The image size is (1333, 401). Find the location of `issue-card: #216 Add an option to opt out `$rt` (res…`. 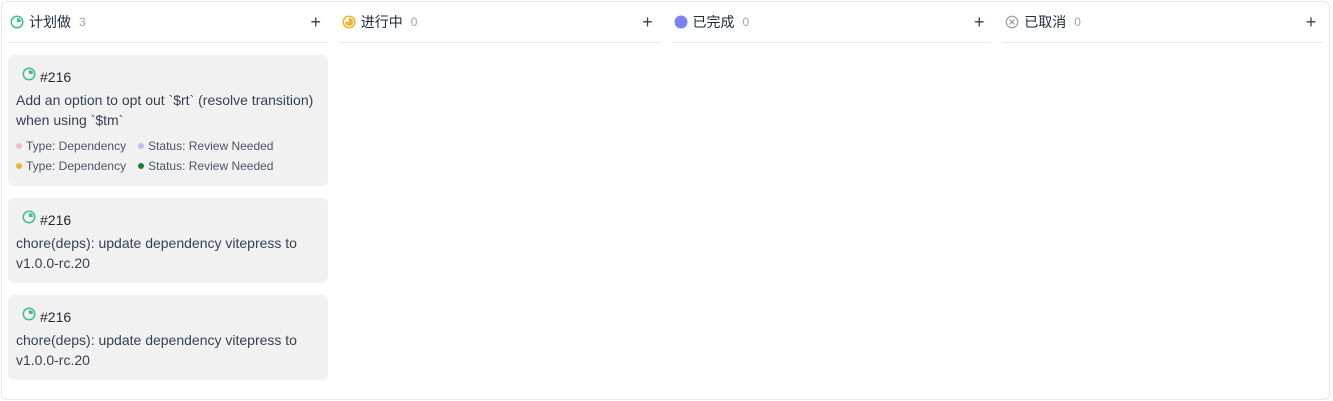

issue-card: #216 Add an option to opt out `$rt` (res… is located at coordinates (168, 120).